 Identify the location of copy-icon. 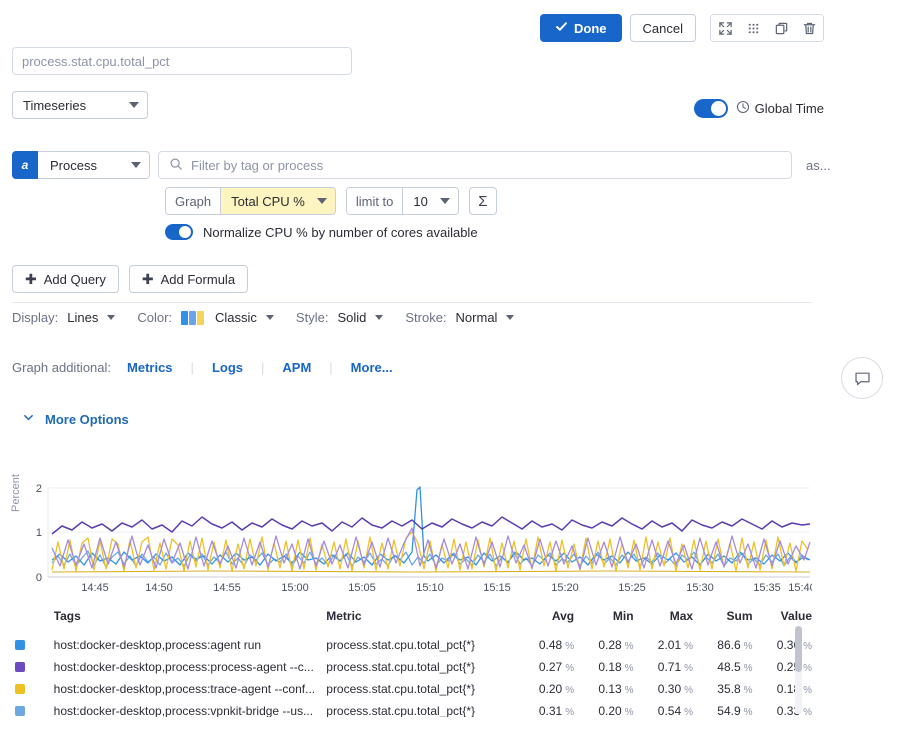
(781, 28).